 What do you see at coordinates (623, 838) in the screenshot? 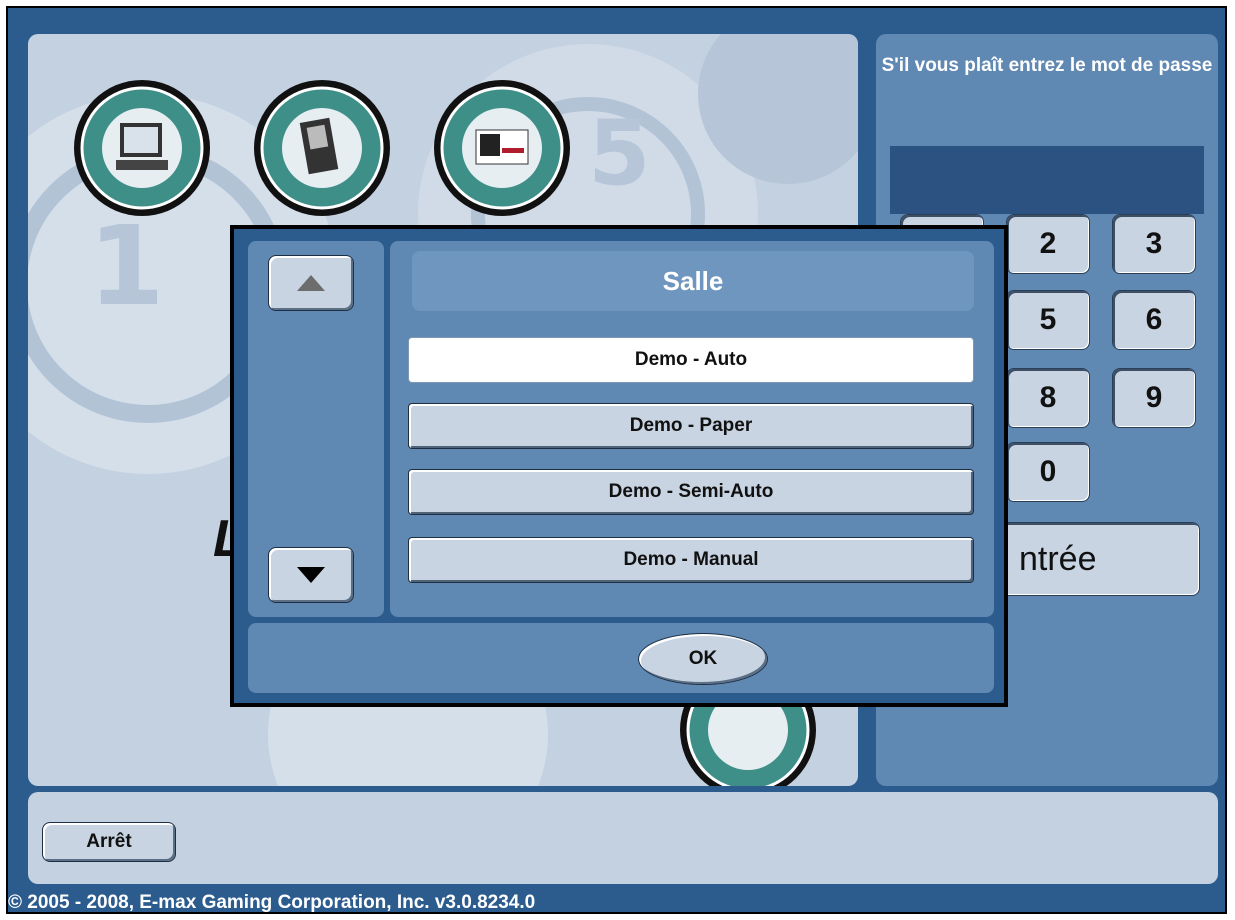
I see `bottom-bar: Arrêt` at bounding box center [623, 838].